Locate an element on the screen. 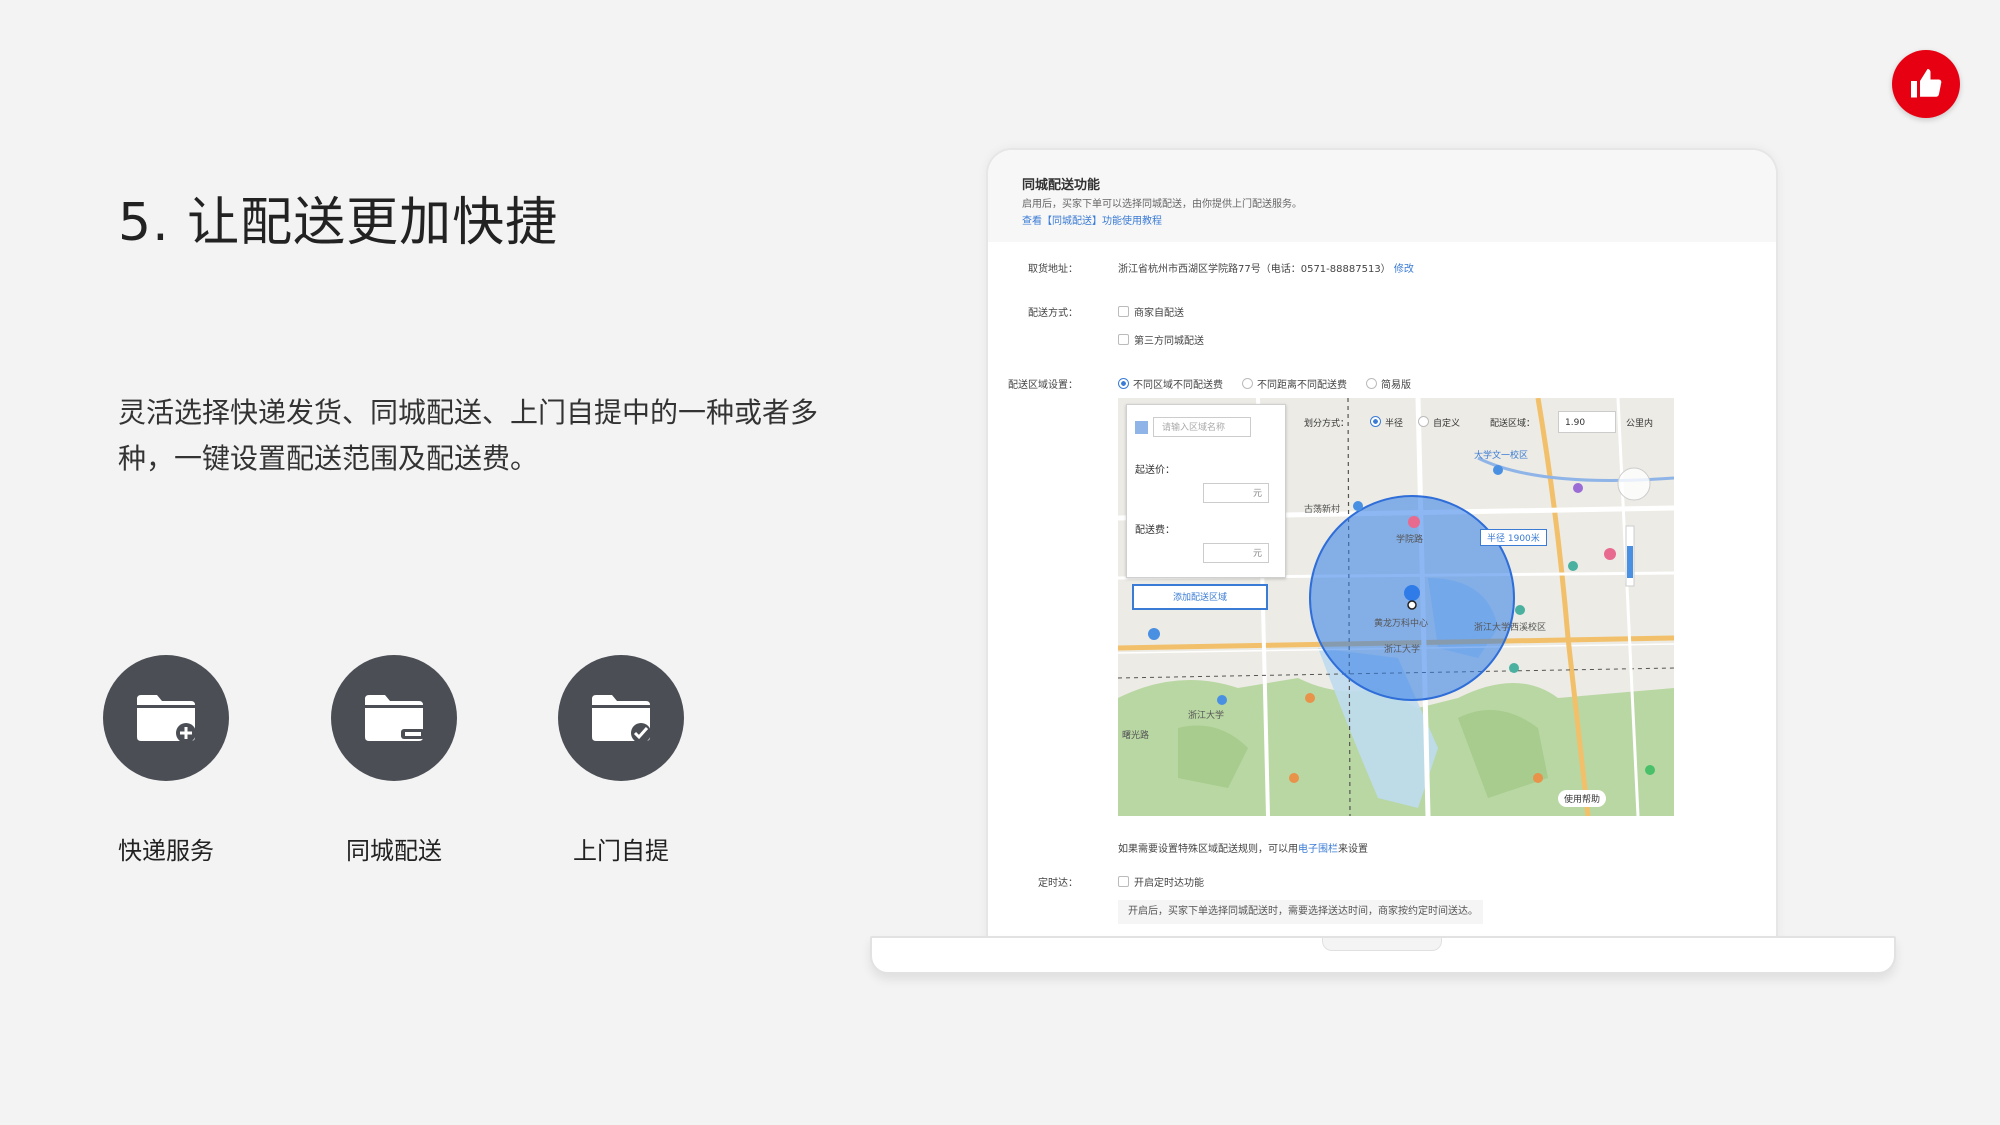 The height and width of the screenshot is (1125, 2000). fence-tool-link: 电子围栏 is located at coordinates (1318, 849).